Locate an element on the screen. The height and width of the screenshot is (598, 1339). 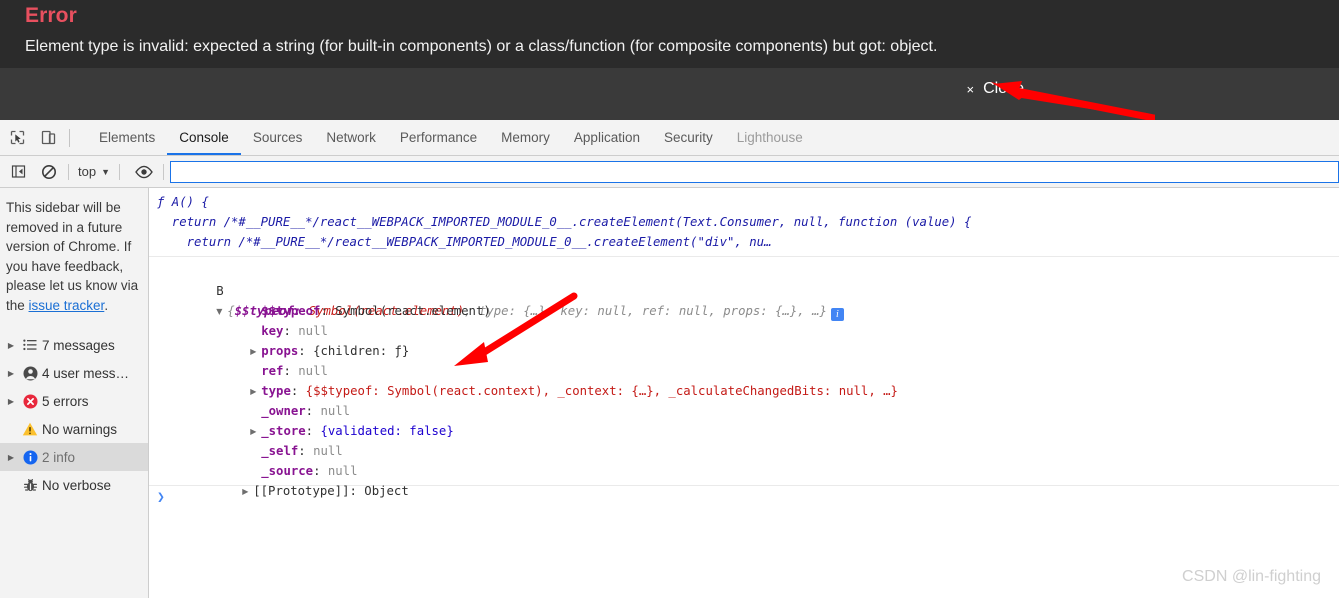
tab-application: Application is located at coordinates (607, 137).